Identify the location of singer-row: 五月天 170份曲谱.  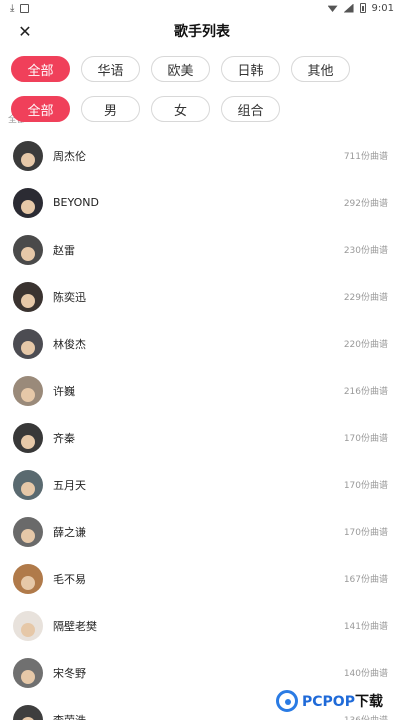
(202, 484).